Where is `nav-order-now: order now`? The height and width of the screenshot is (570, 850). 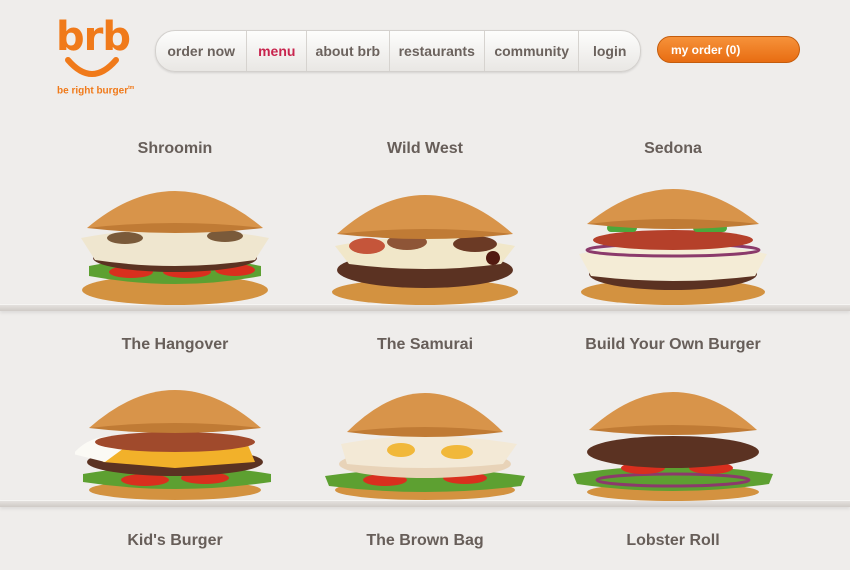 nav-order-now: order now is located at coordinates (202, 51).